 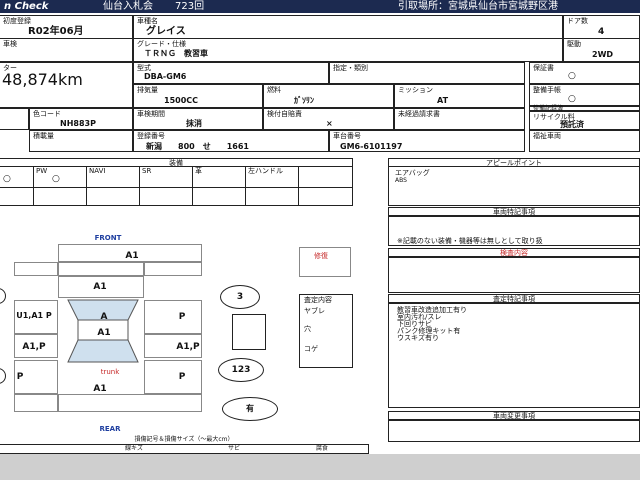 What do you see at coordinates (234, 448) in the screenshot?
I see `legend-rust: サビ` at bounding box center [234, 448].